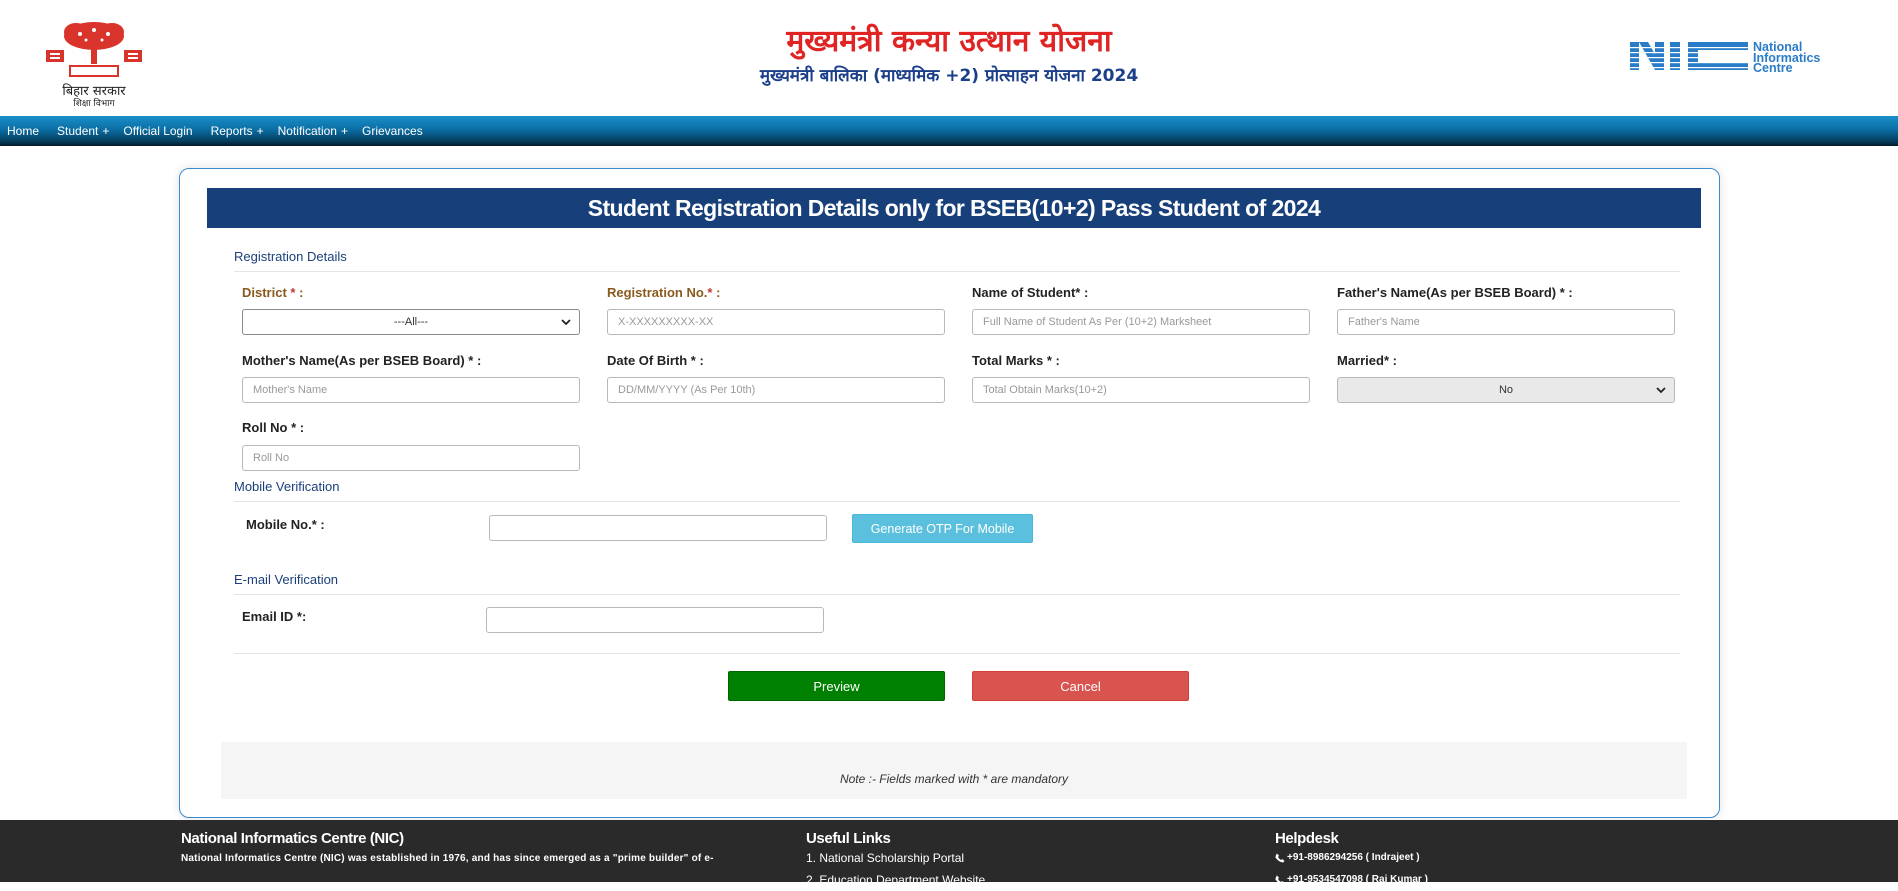  I want to click on helpdesk-phone-item: +91-8986294256 ( Indrajeet ), so click(1425, 858).